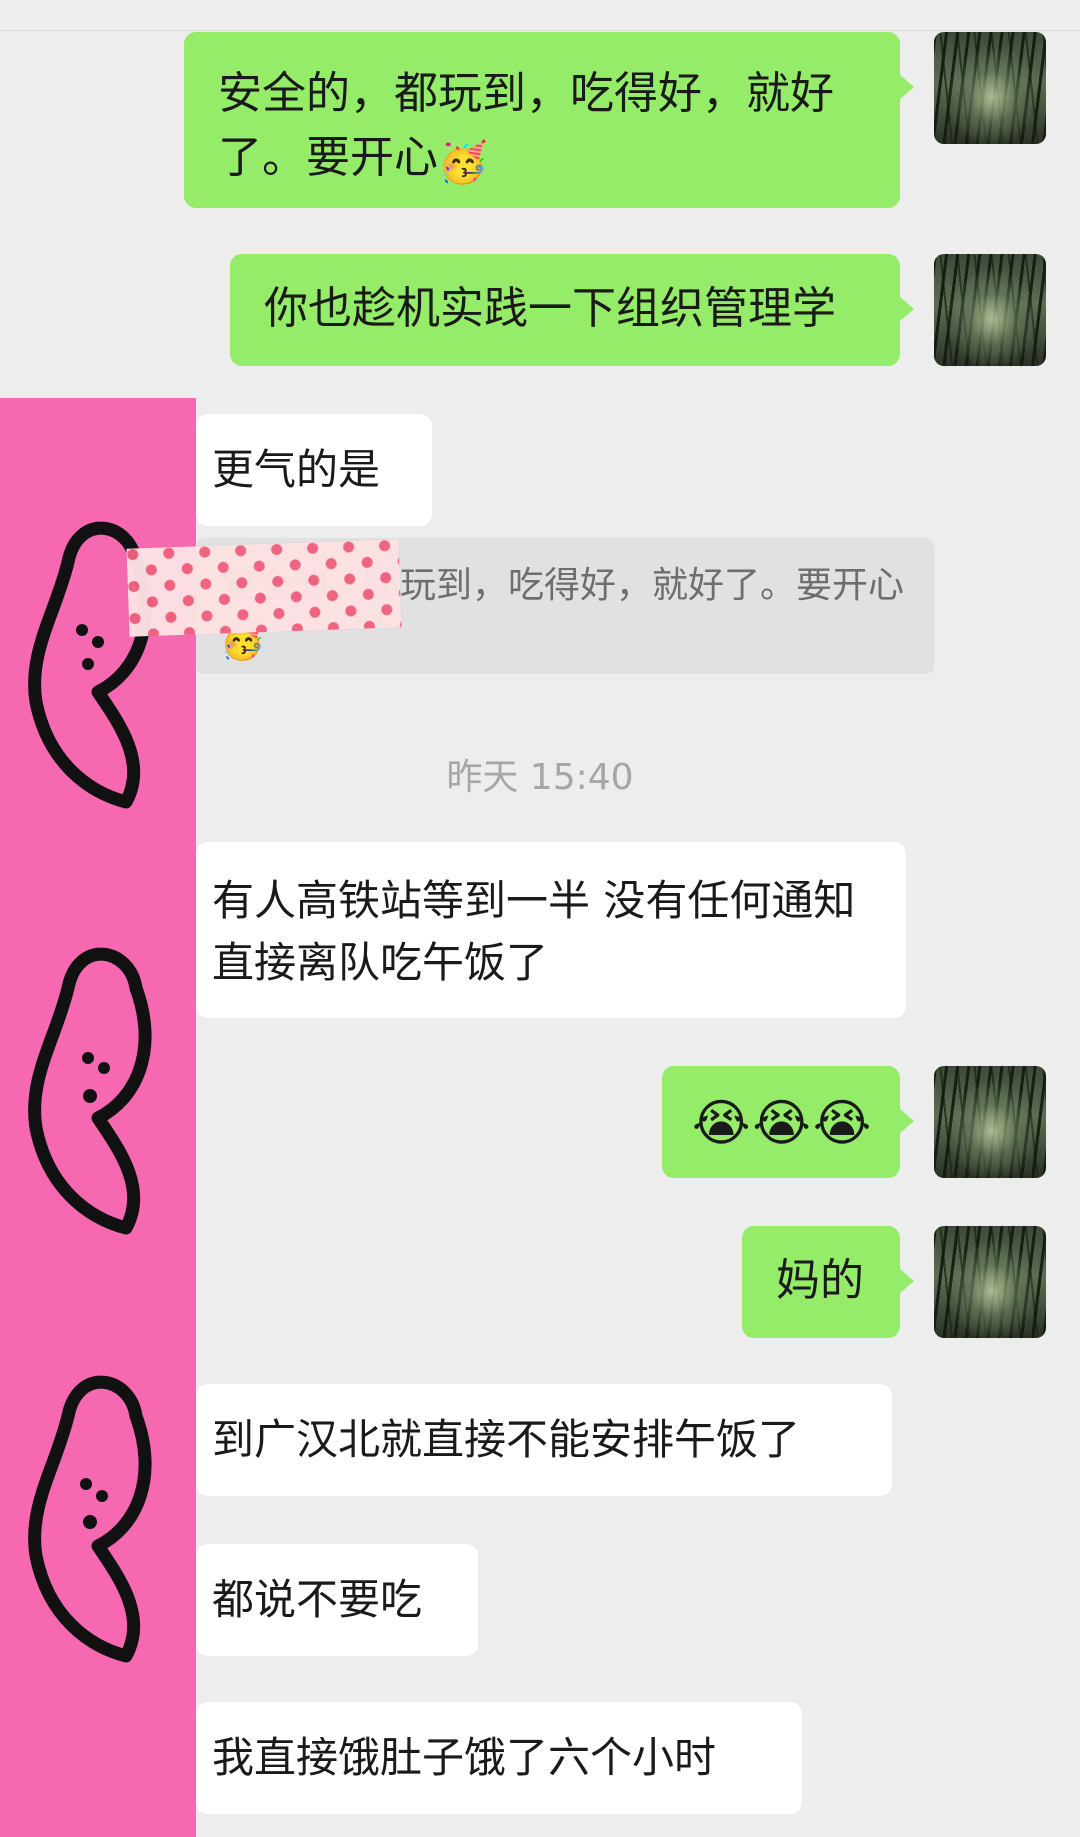 This screenshot has width=1080, height=1837. I want to click on message-bubble-incoming: 有人高铁站等到一半 没有任何通知直接离队吃午饭了, so click(551, 930).